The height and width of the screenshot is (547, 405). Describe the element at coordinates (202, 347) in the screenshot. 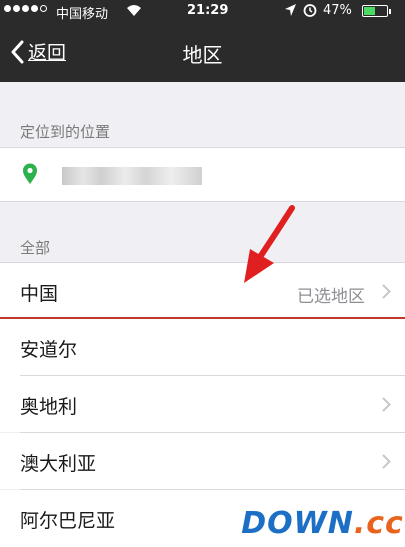

I see `region-item-andorra: 安道尔` at that location.